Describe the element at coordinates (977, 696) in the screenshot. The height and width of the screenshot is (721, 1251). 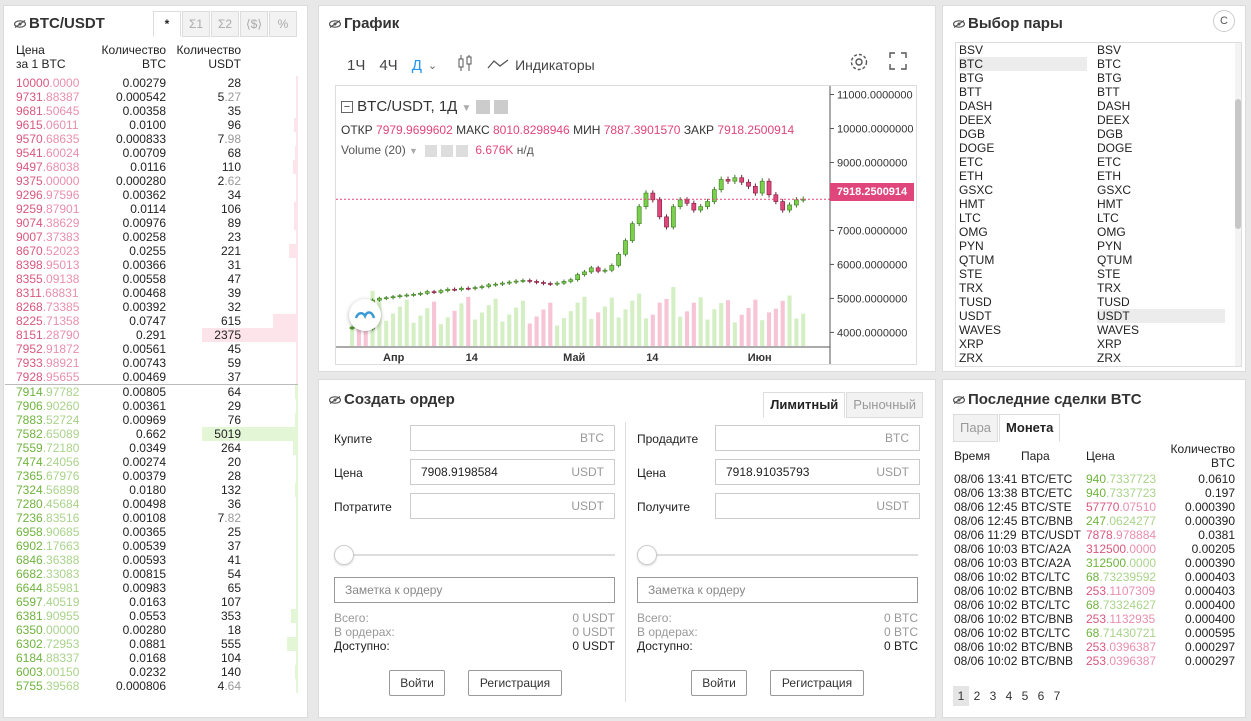
I see `page-link: 2` at that location.